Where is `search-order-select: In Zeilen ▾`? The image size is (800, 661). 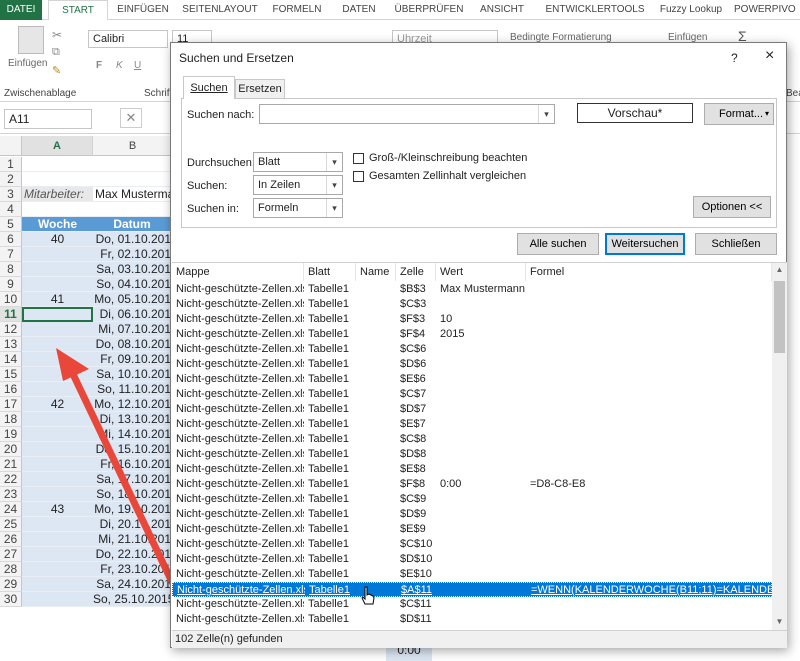
search-order-select: In Zeilen ▾ is located at coordinates (298, 185).